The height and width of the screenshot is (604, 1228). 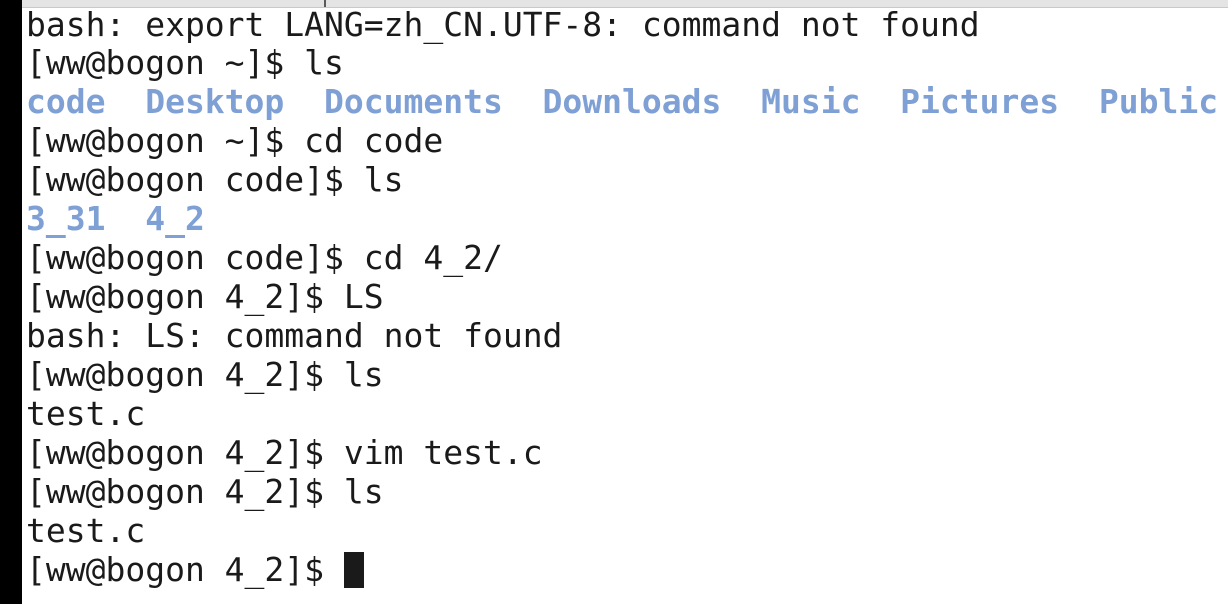 What do you see at coordinates (625, 530) in the screenshot?
I see `line-listing-testc-2: test.c` at bounding box center [625, 530].